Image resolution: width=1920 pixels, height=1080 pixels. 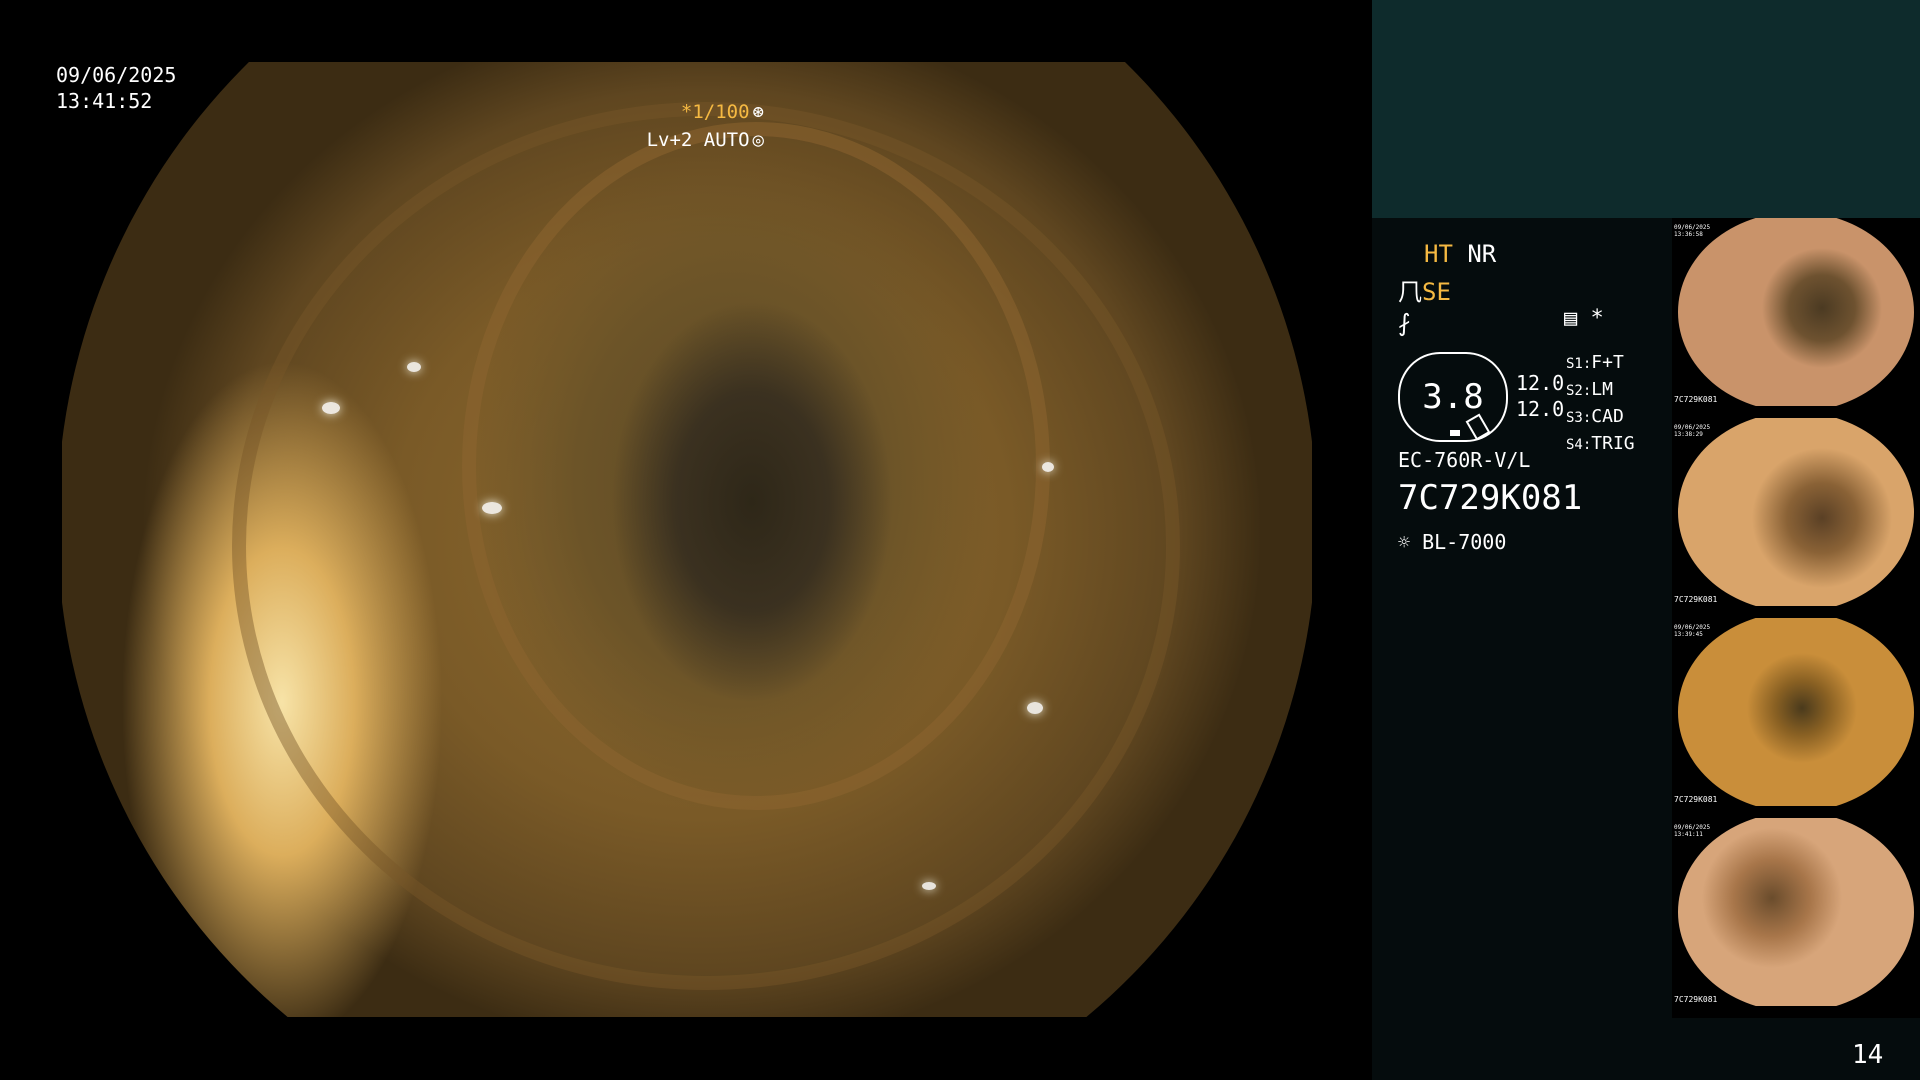 What do you see at coordinates (1692, 431) in the screenshot?
I see `thumbnail-timestamp: 09/06/2025 13:38:29` at bounding box center [1692, 431].